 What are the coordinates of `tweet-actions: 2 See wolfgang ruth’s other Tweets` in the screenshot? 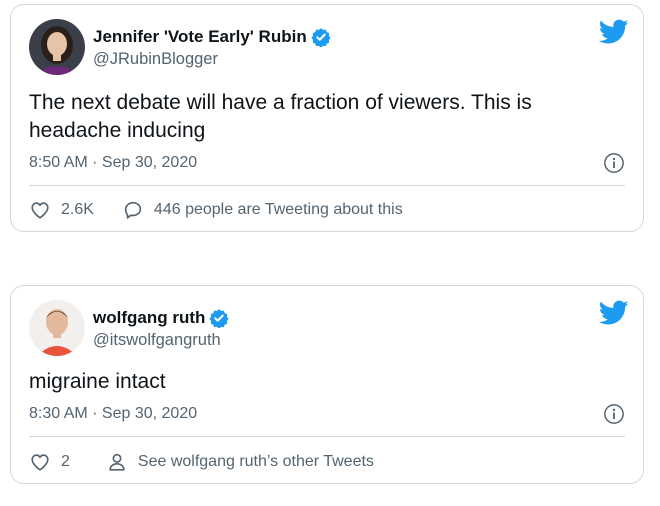 It's located at (201, 462).